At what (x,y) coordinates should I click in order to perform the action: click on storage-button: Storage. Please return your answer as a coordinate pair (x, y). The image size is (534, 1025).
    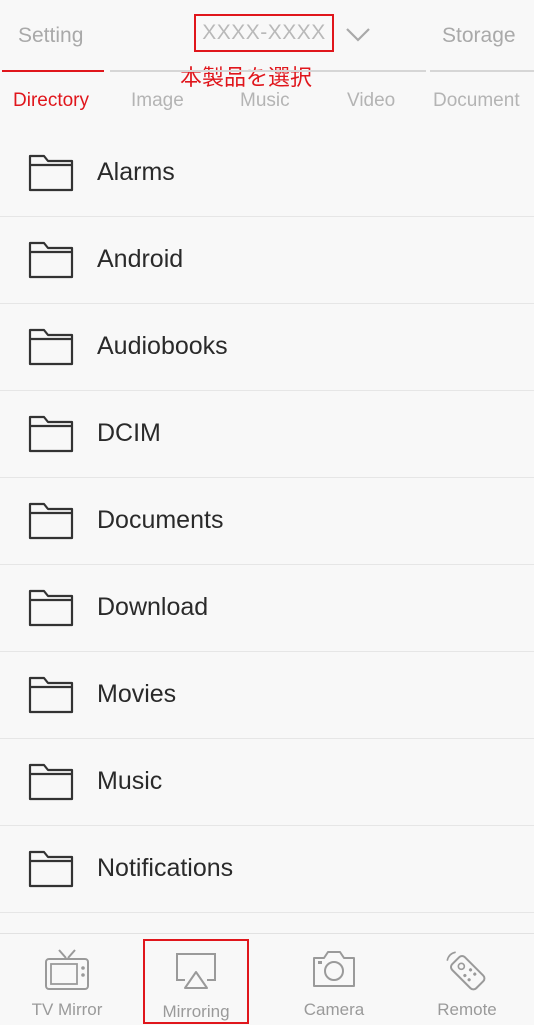
    Looking at the image, I should click on (479, 36).